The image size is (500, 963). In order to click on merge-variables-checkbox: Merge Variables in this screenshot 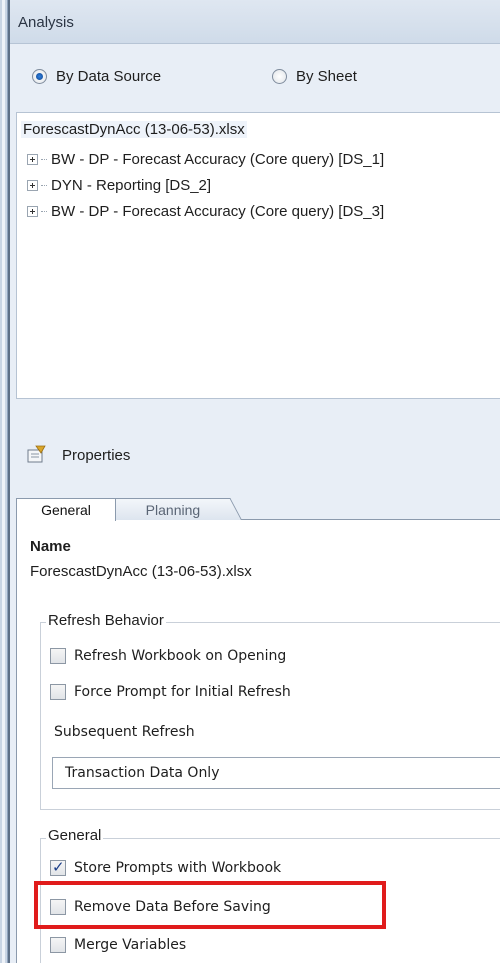, I will do `click(118, 945)`.